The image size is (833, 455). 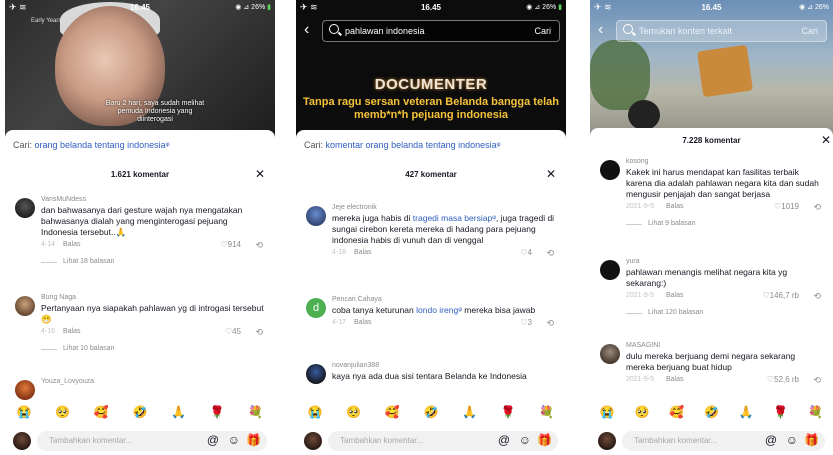 What do you see at coordinates (452, 218) in the screenshot?
I see `comment-search-link: tragedi masa bersiap` at bounding box center [452, 218].